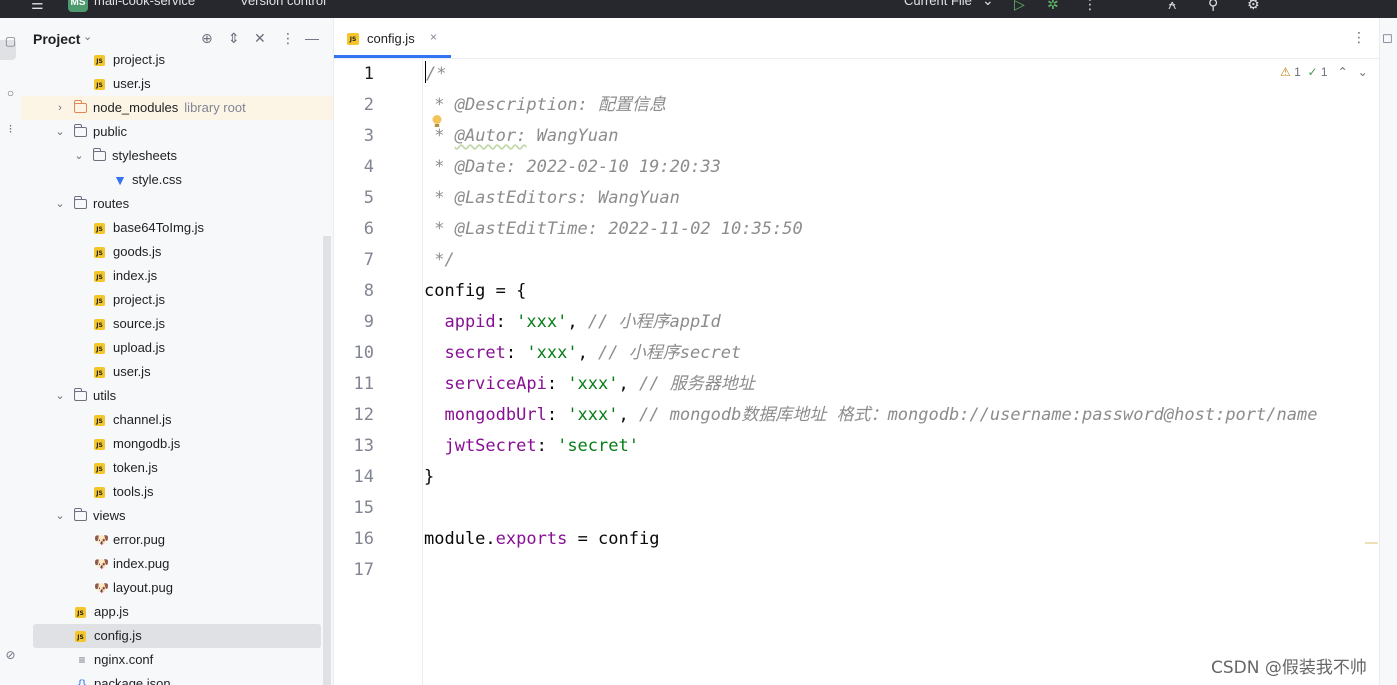  What do you see at coordinates (1253, 6) in the screenshot?
I see `settings-icon: ⚙` at bounding box center [1253, 6].